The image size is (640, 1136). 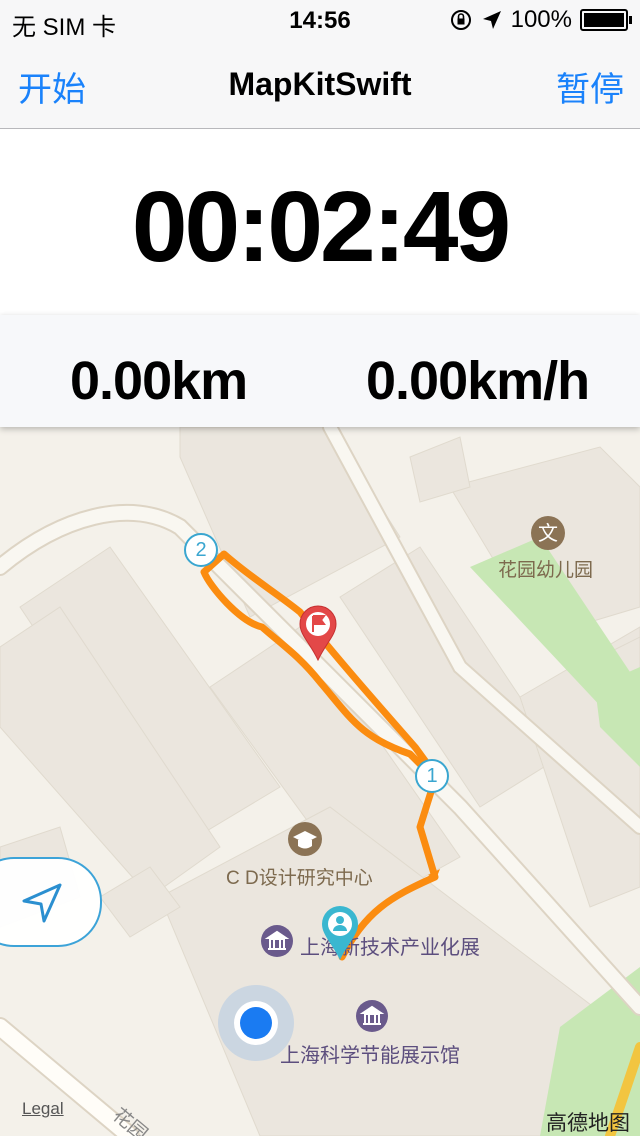 I want to click on stats-panel: 0.00km 0.00km/h, so click(x=320, y=371).